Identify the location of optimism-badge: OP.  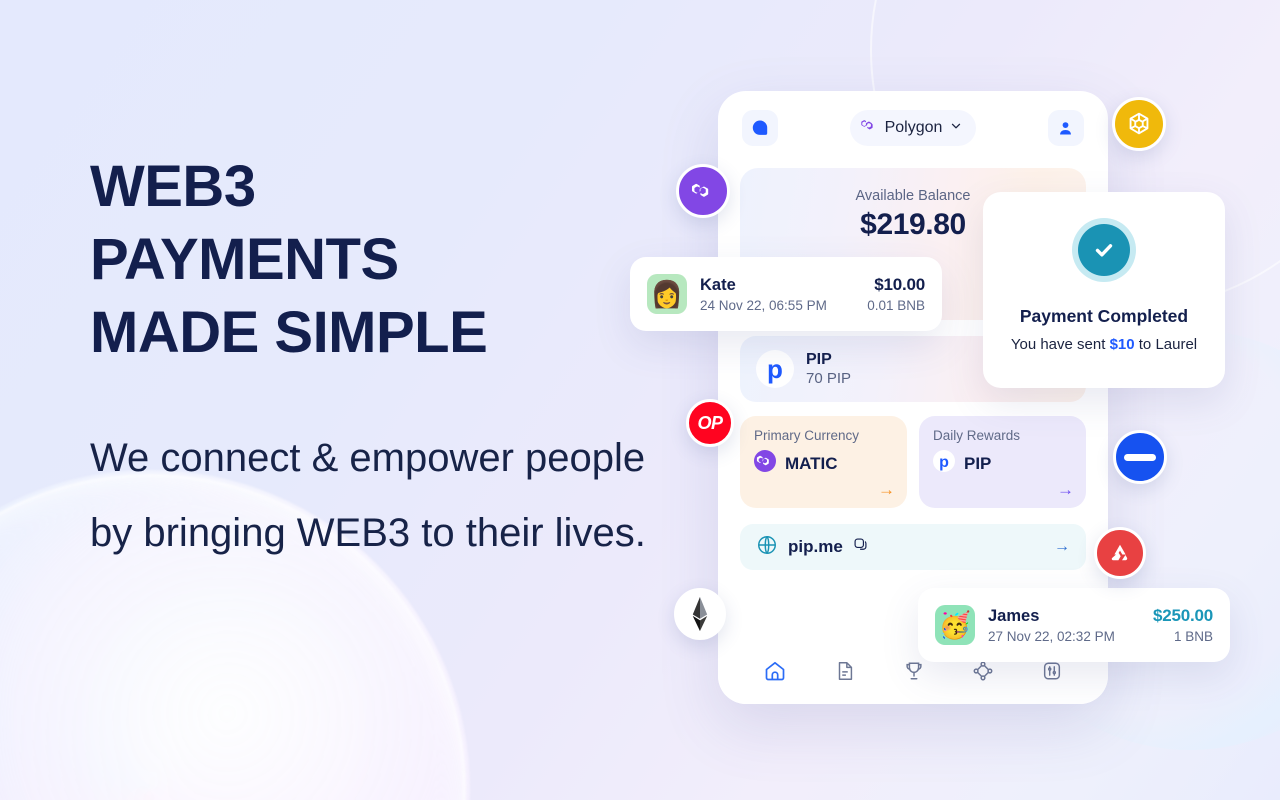
(710, 423).